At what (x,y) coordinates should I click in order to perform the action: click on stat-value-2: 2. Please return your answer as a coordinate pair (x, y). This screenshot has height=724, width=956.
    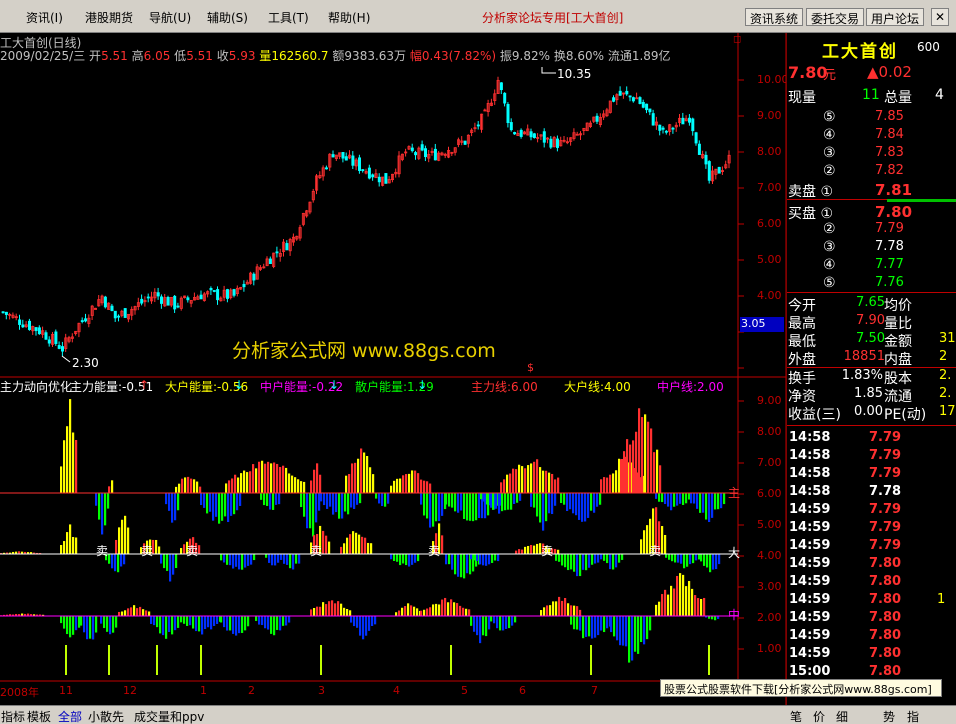
    Looking at the image, I should click on (943, 356).